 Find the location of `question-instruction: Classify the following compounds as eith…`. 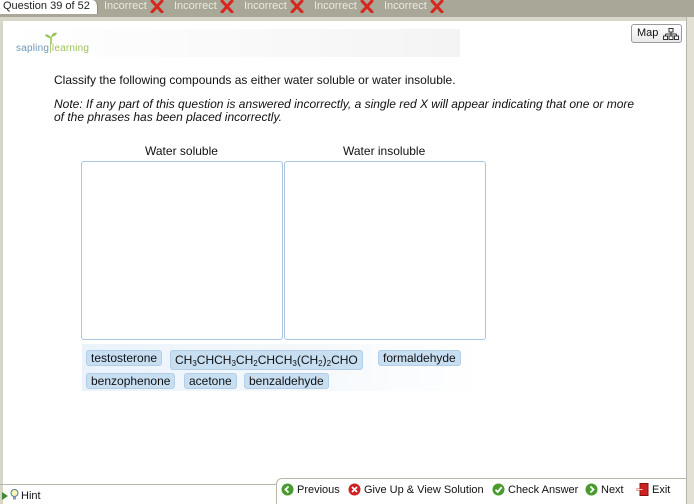

question-instruction: Classify the following compounds as eith… is located at coordinates (255, 80).